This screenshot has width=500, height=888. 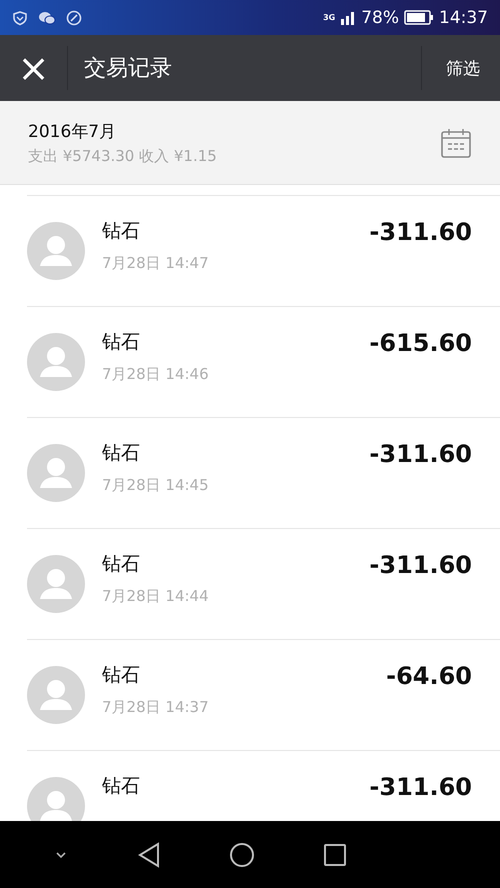 What do you see at coordinates (456, 142) in the screenshot?
I see `calendar-icon` at bounding box center [456, 142].